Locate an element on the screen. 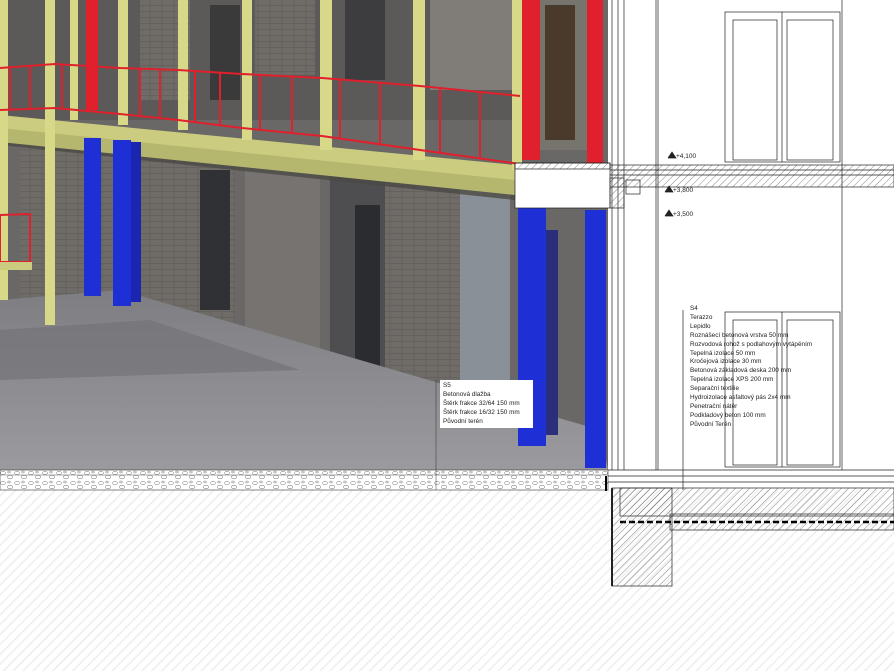  legend-s4-layer: Lepidlo is located at coordinates (700, 326).